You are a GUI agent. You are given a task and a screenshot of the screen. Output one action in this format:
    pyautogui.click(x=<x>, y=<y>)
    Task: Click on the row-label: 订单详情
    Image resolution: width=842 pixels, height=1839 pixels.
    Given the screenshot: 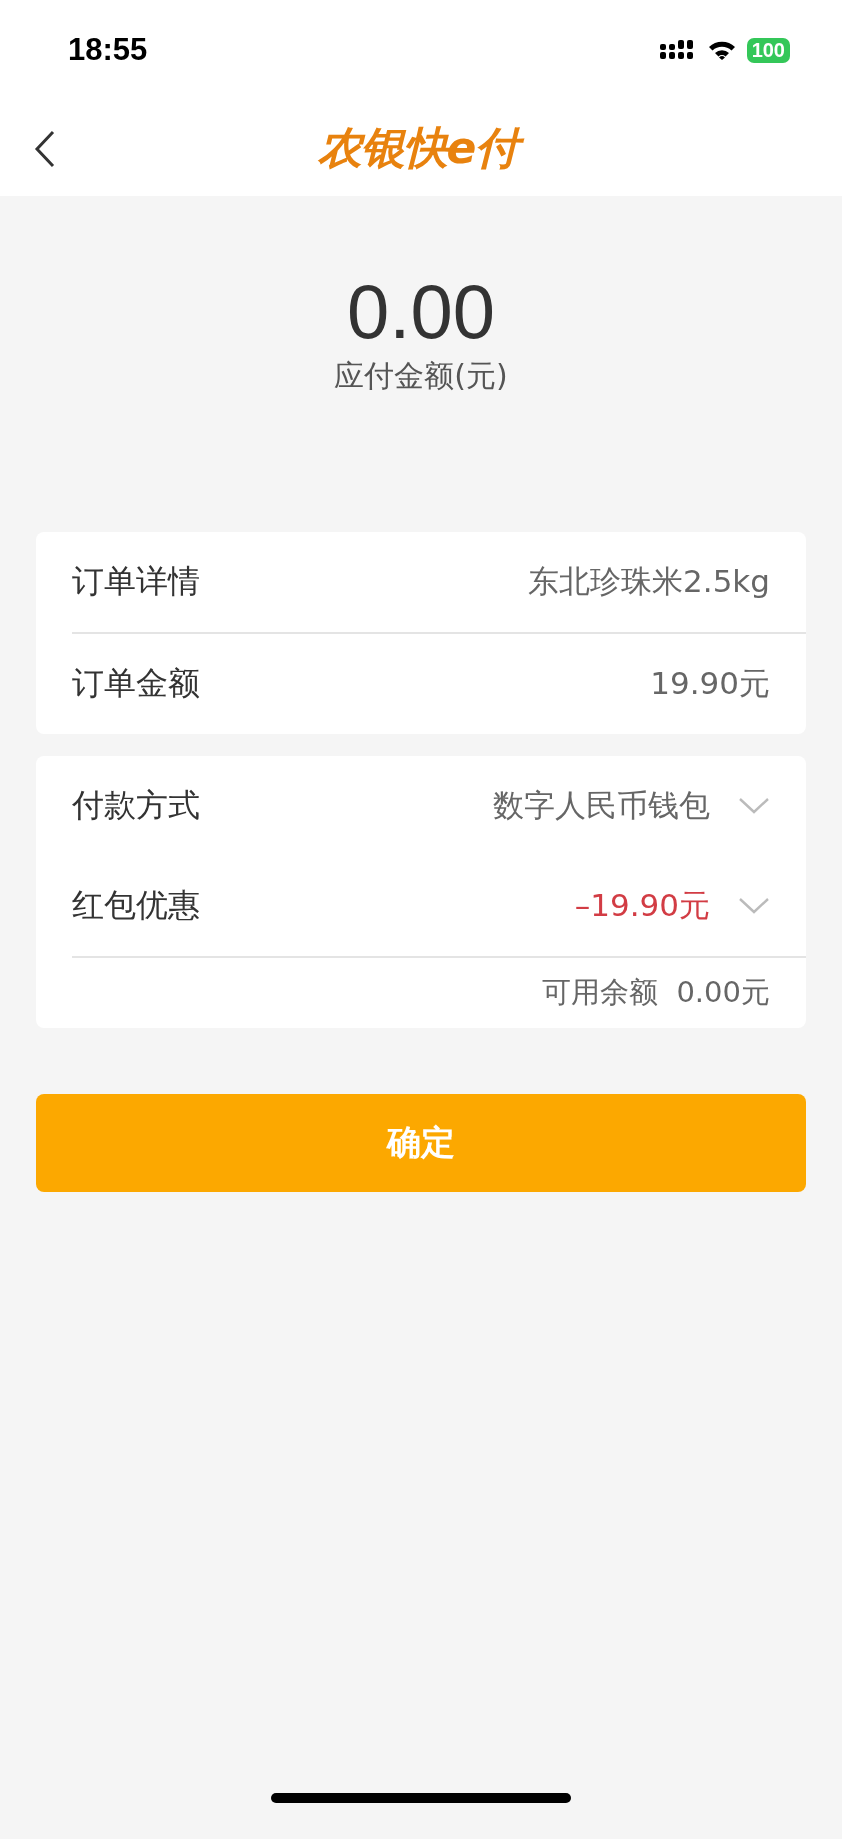 What is the action you would take?
    pyautogui.click(x=136, y=581)
    